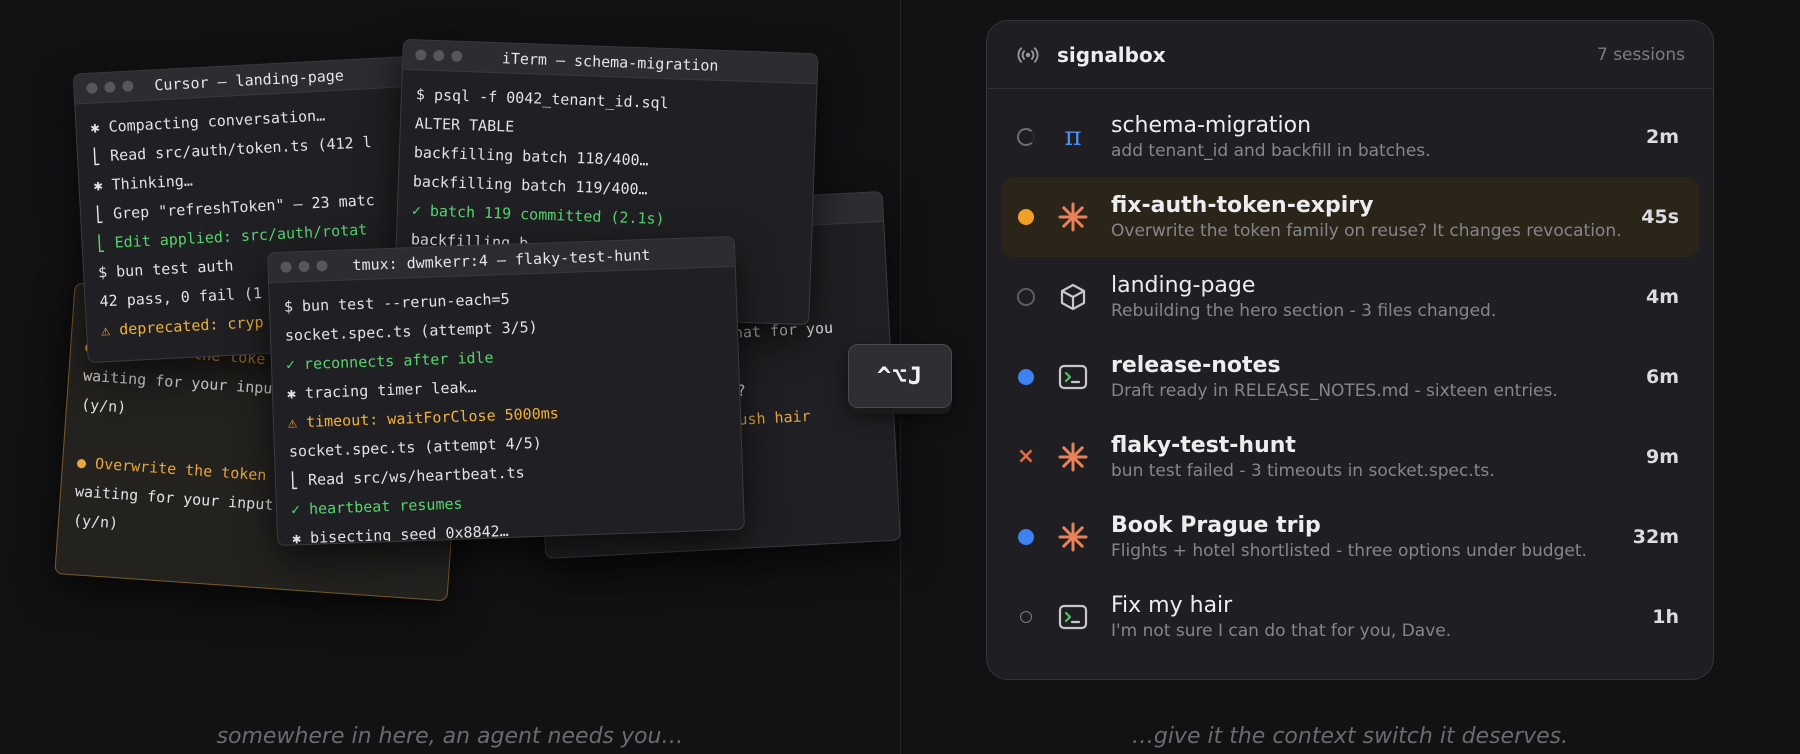  I want to click on session-time: 32m, so click(1655, 537).